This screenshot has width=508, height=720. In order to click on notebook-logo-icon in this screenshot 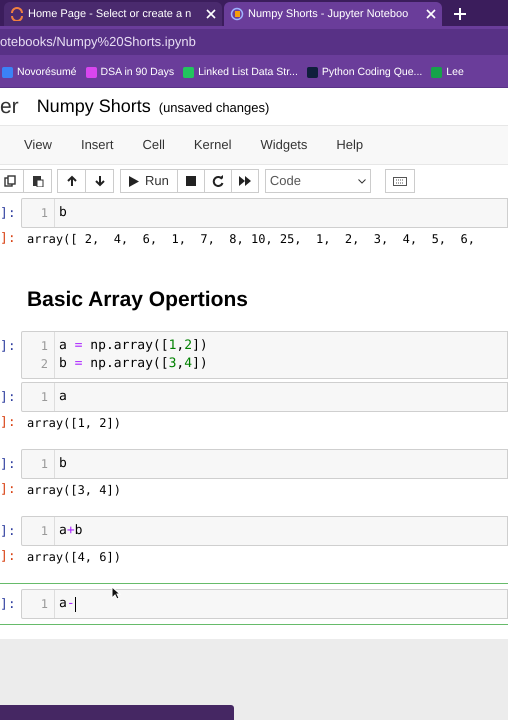, I will do `click(237, 14)`.